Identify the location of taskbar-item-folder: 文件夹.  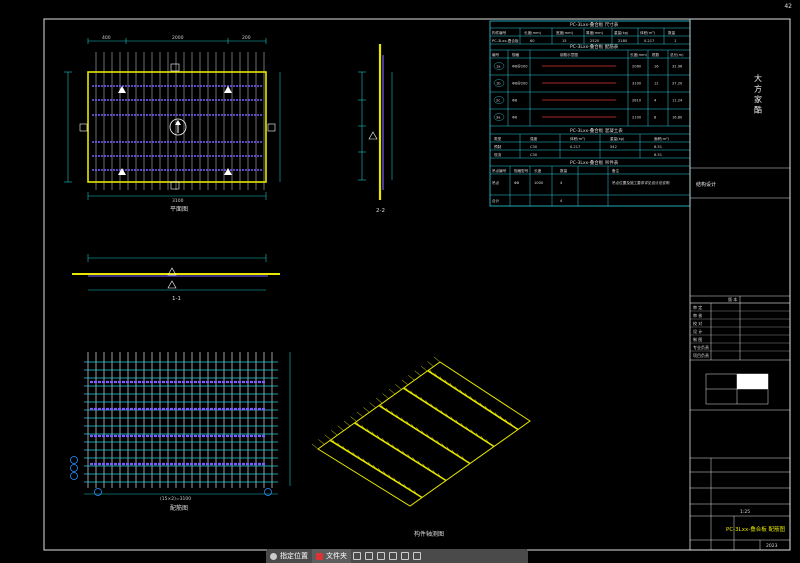
(331, 556).